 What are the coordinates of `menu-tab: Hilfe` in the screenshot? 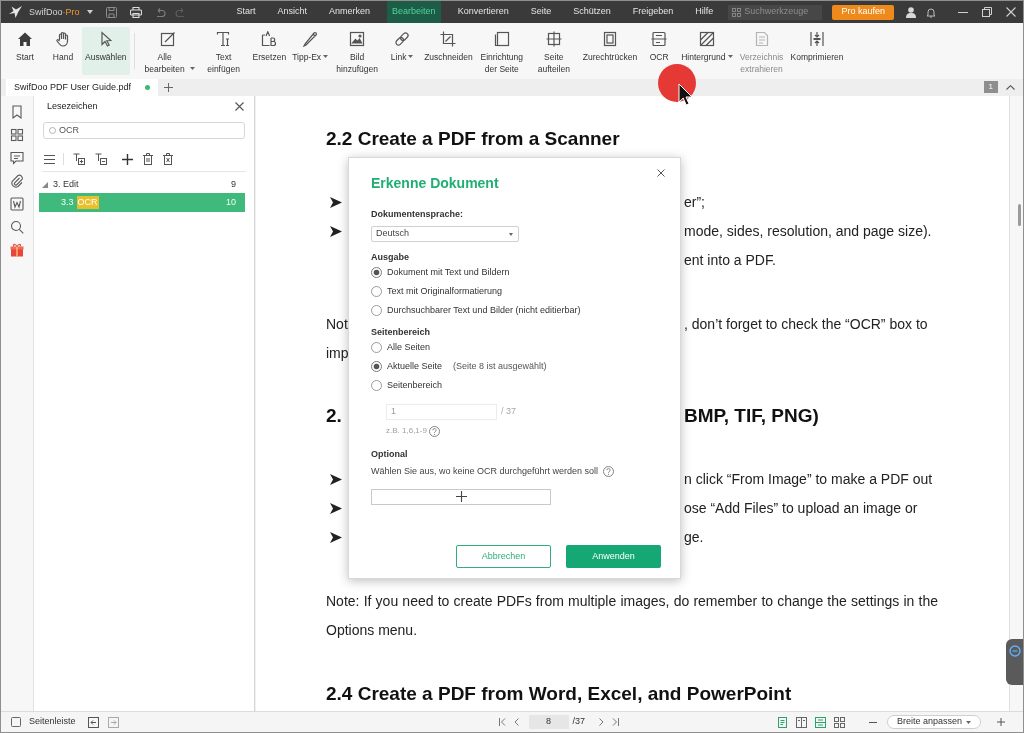 It's located at (704, 12).